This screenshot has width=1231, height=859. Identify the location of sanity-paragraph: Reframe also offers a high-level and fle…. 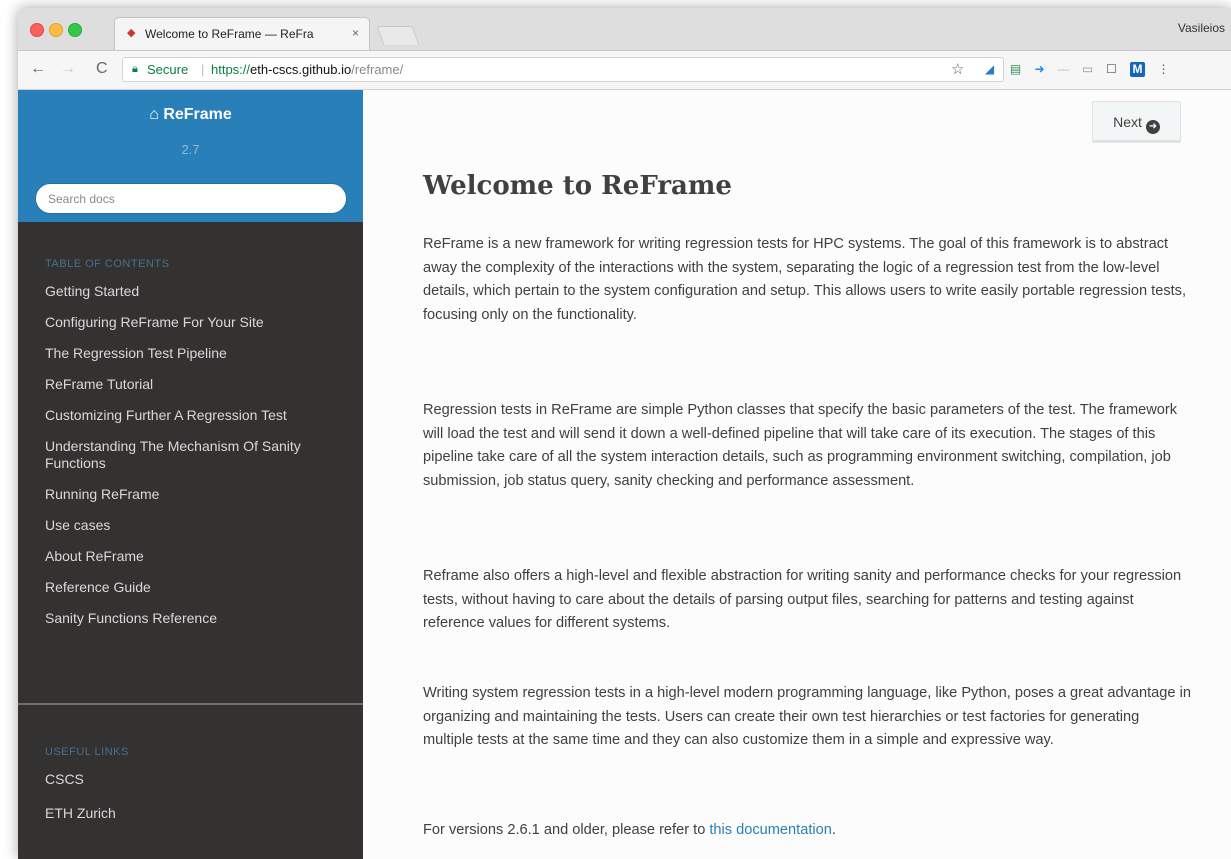
(802, 600).